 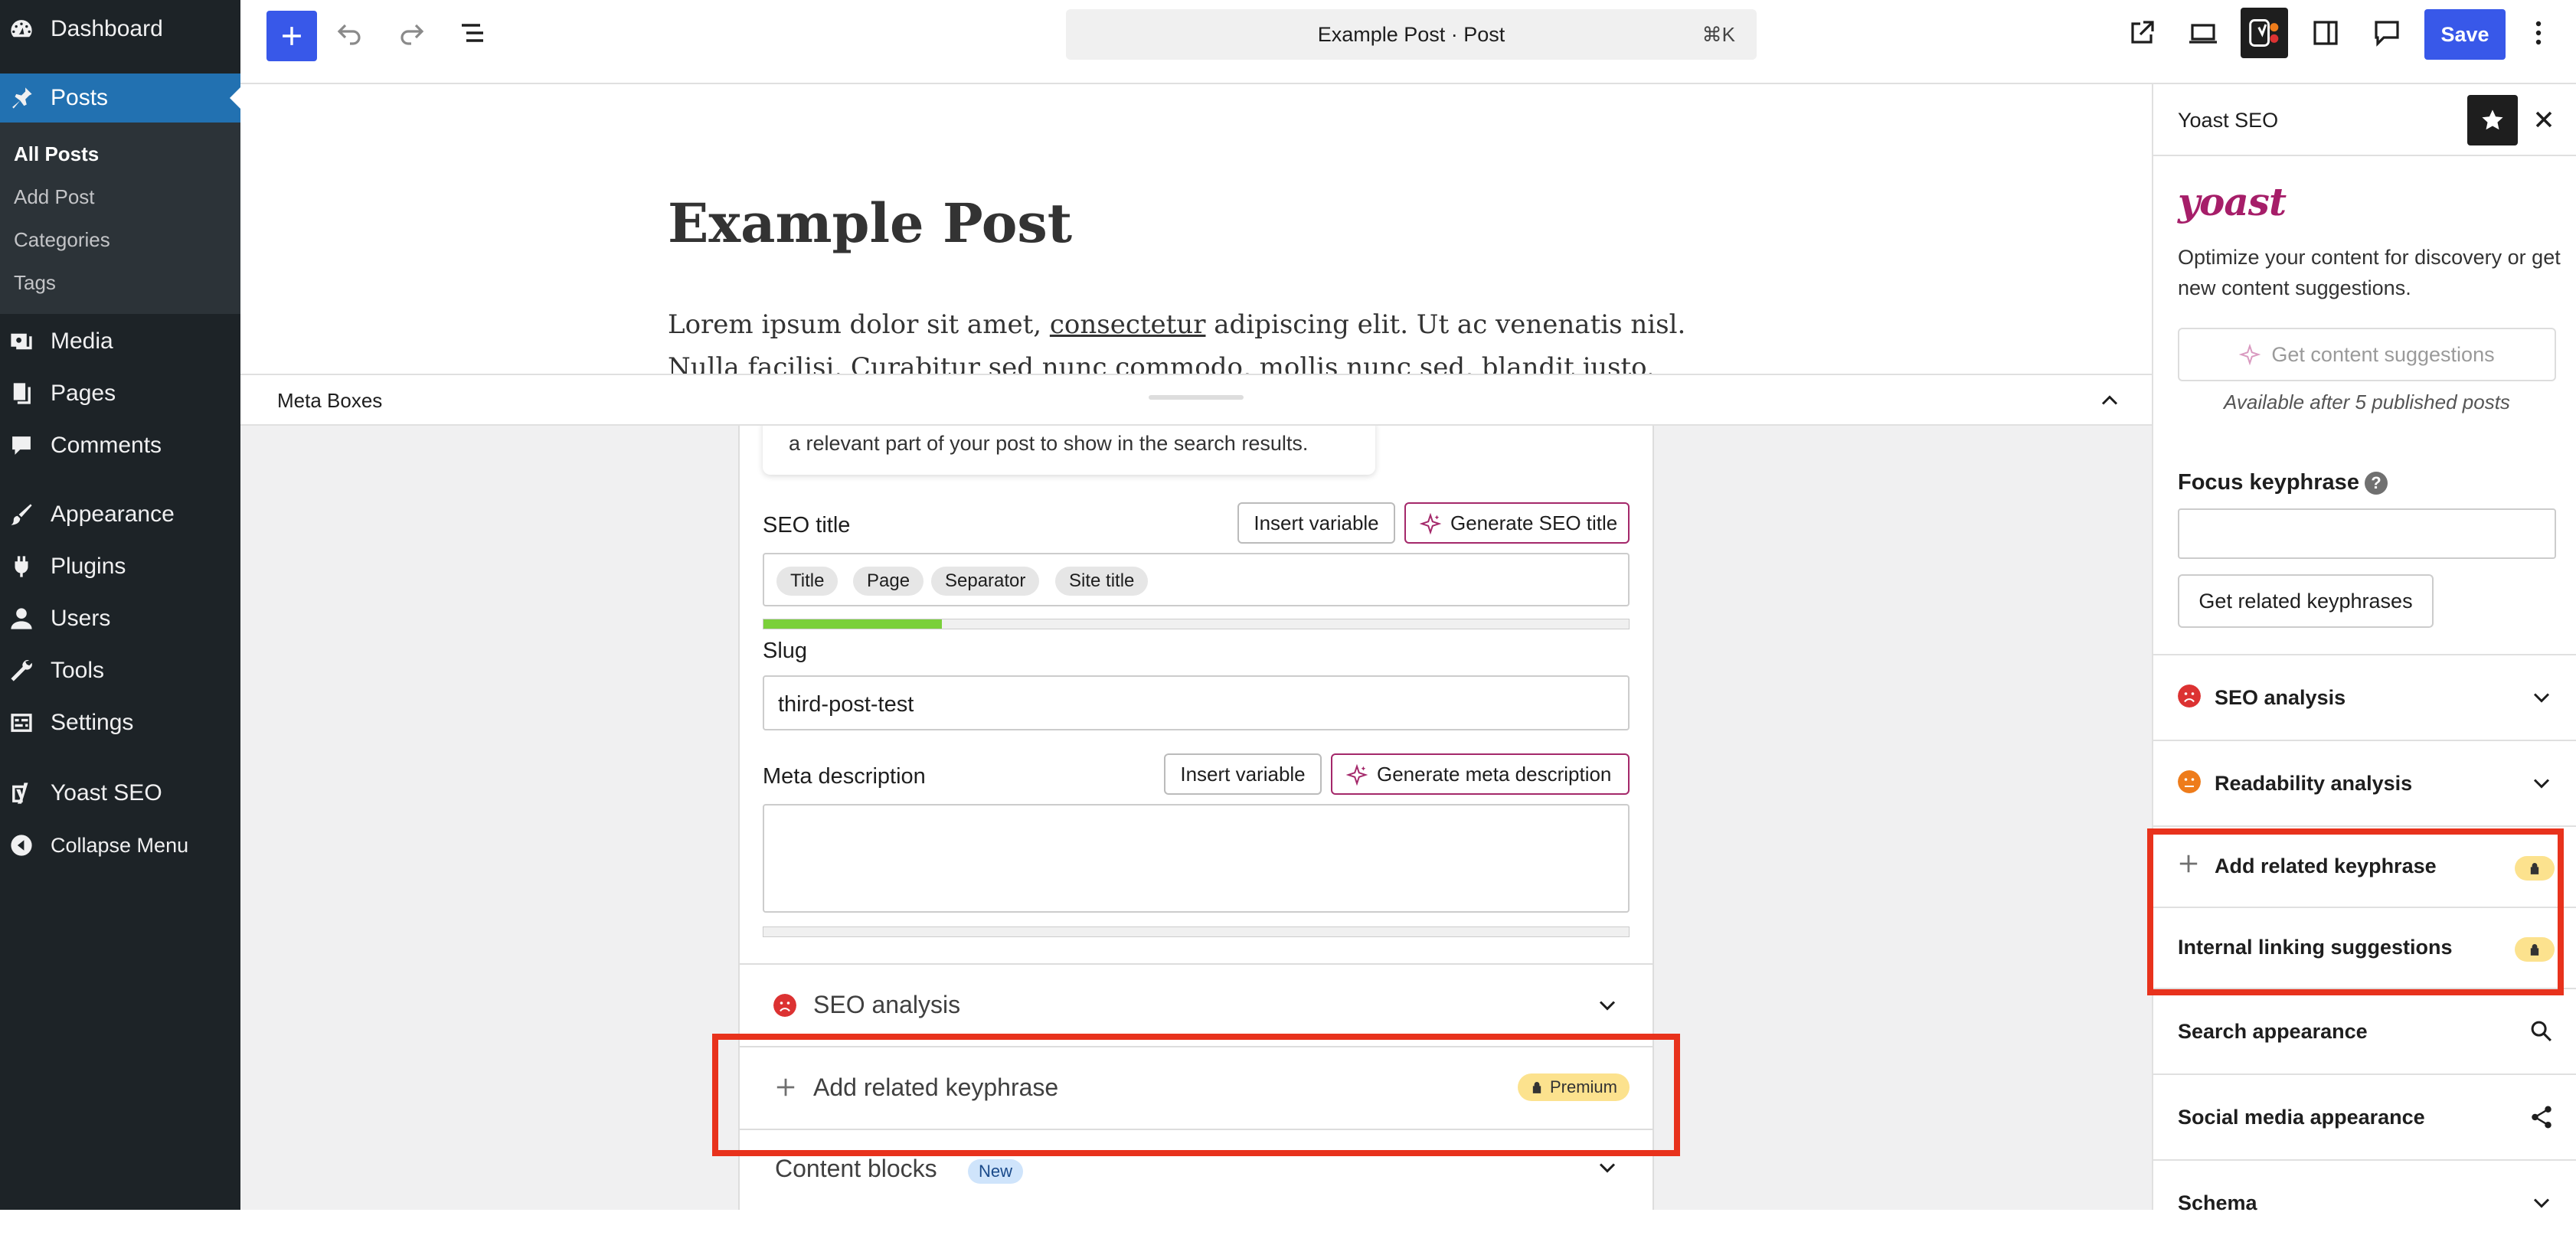 What do you see at coordinates (120, 98) in the screenshot?
I see `menu-posts: Posts` at bounding box center [120, 98].